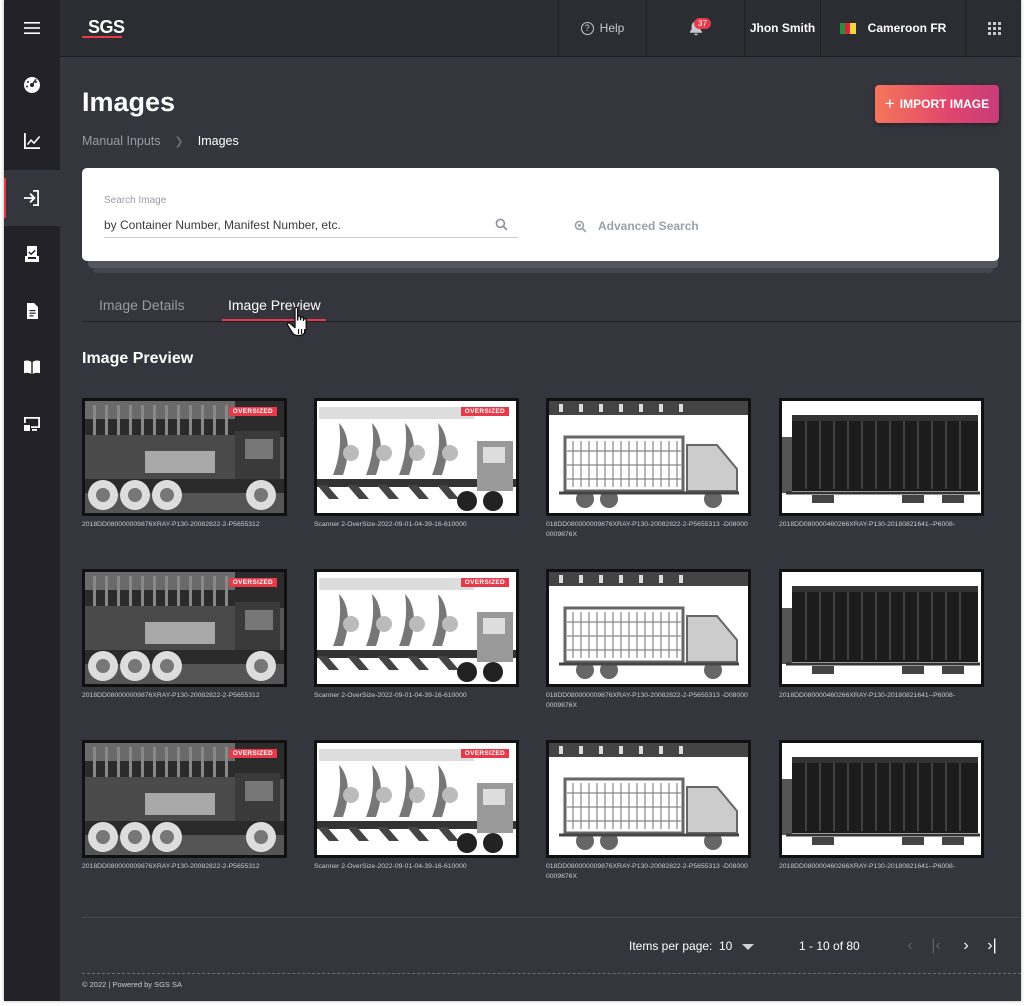  I want to click on breadcrumb-images: Images, so click(218, 141).